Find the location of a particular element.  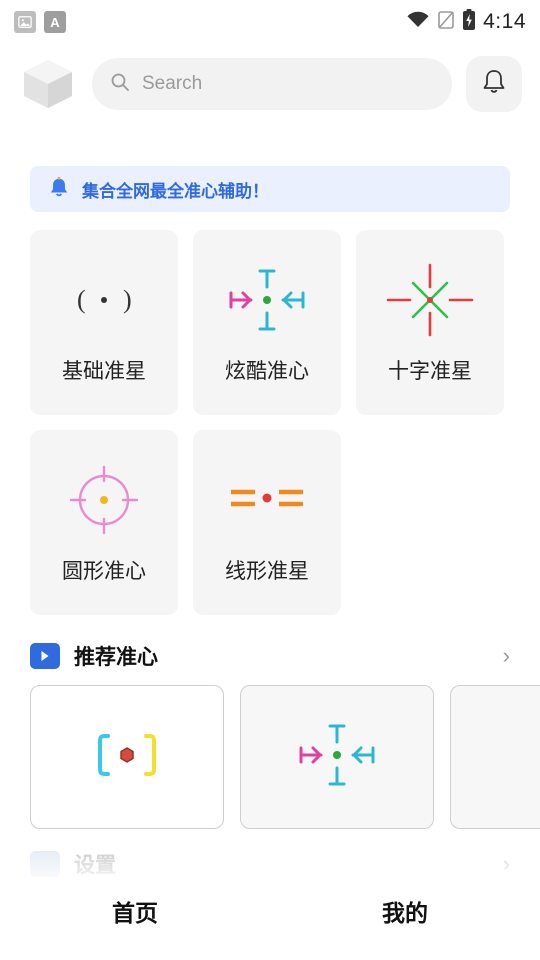

settings-title: 设置 is located at coordinates (95, 865).